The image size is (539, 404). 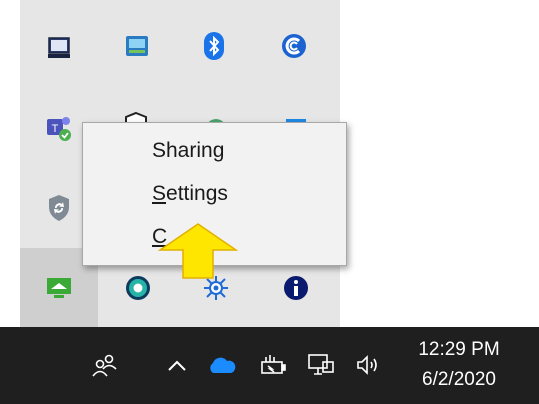 I want to click on onedrive-icon, so click(x=221, y=365).